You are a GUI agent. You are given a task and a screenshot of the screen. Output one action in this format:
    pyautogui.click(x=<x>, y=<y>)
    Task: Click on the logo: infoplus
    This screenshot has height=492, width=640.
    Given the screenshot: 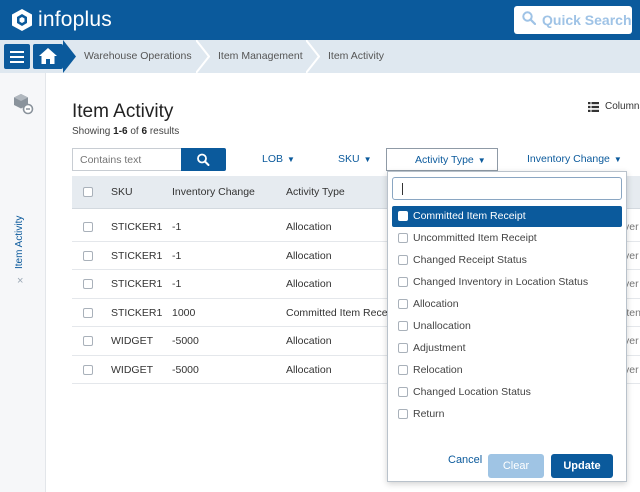 What is the action you would take?
    pyautogui.click(x=61, y=20)
    